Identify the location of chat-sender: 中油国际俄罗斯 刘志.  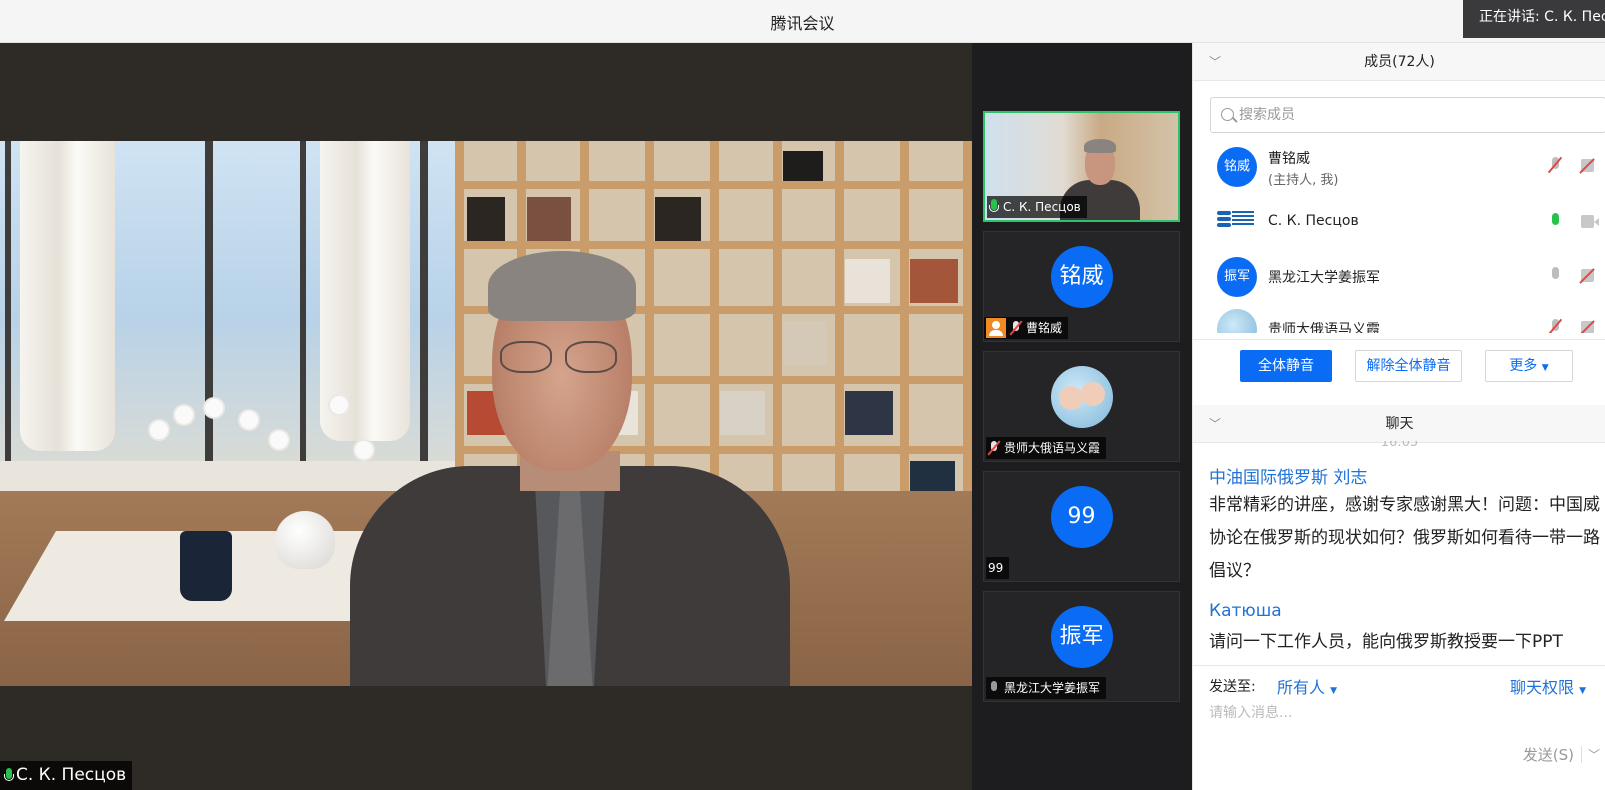
(1288, 478).